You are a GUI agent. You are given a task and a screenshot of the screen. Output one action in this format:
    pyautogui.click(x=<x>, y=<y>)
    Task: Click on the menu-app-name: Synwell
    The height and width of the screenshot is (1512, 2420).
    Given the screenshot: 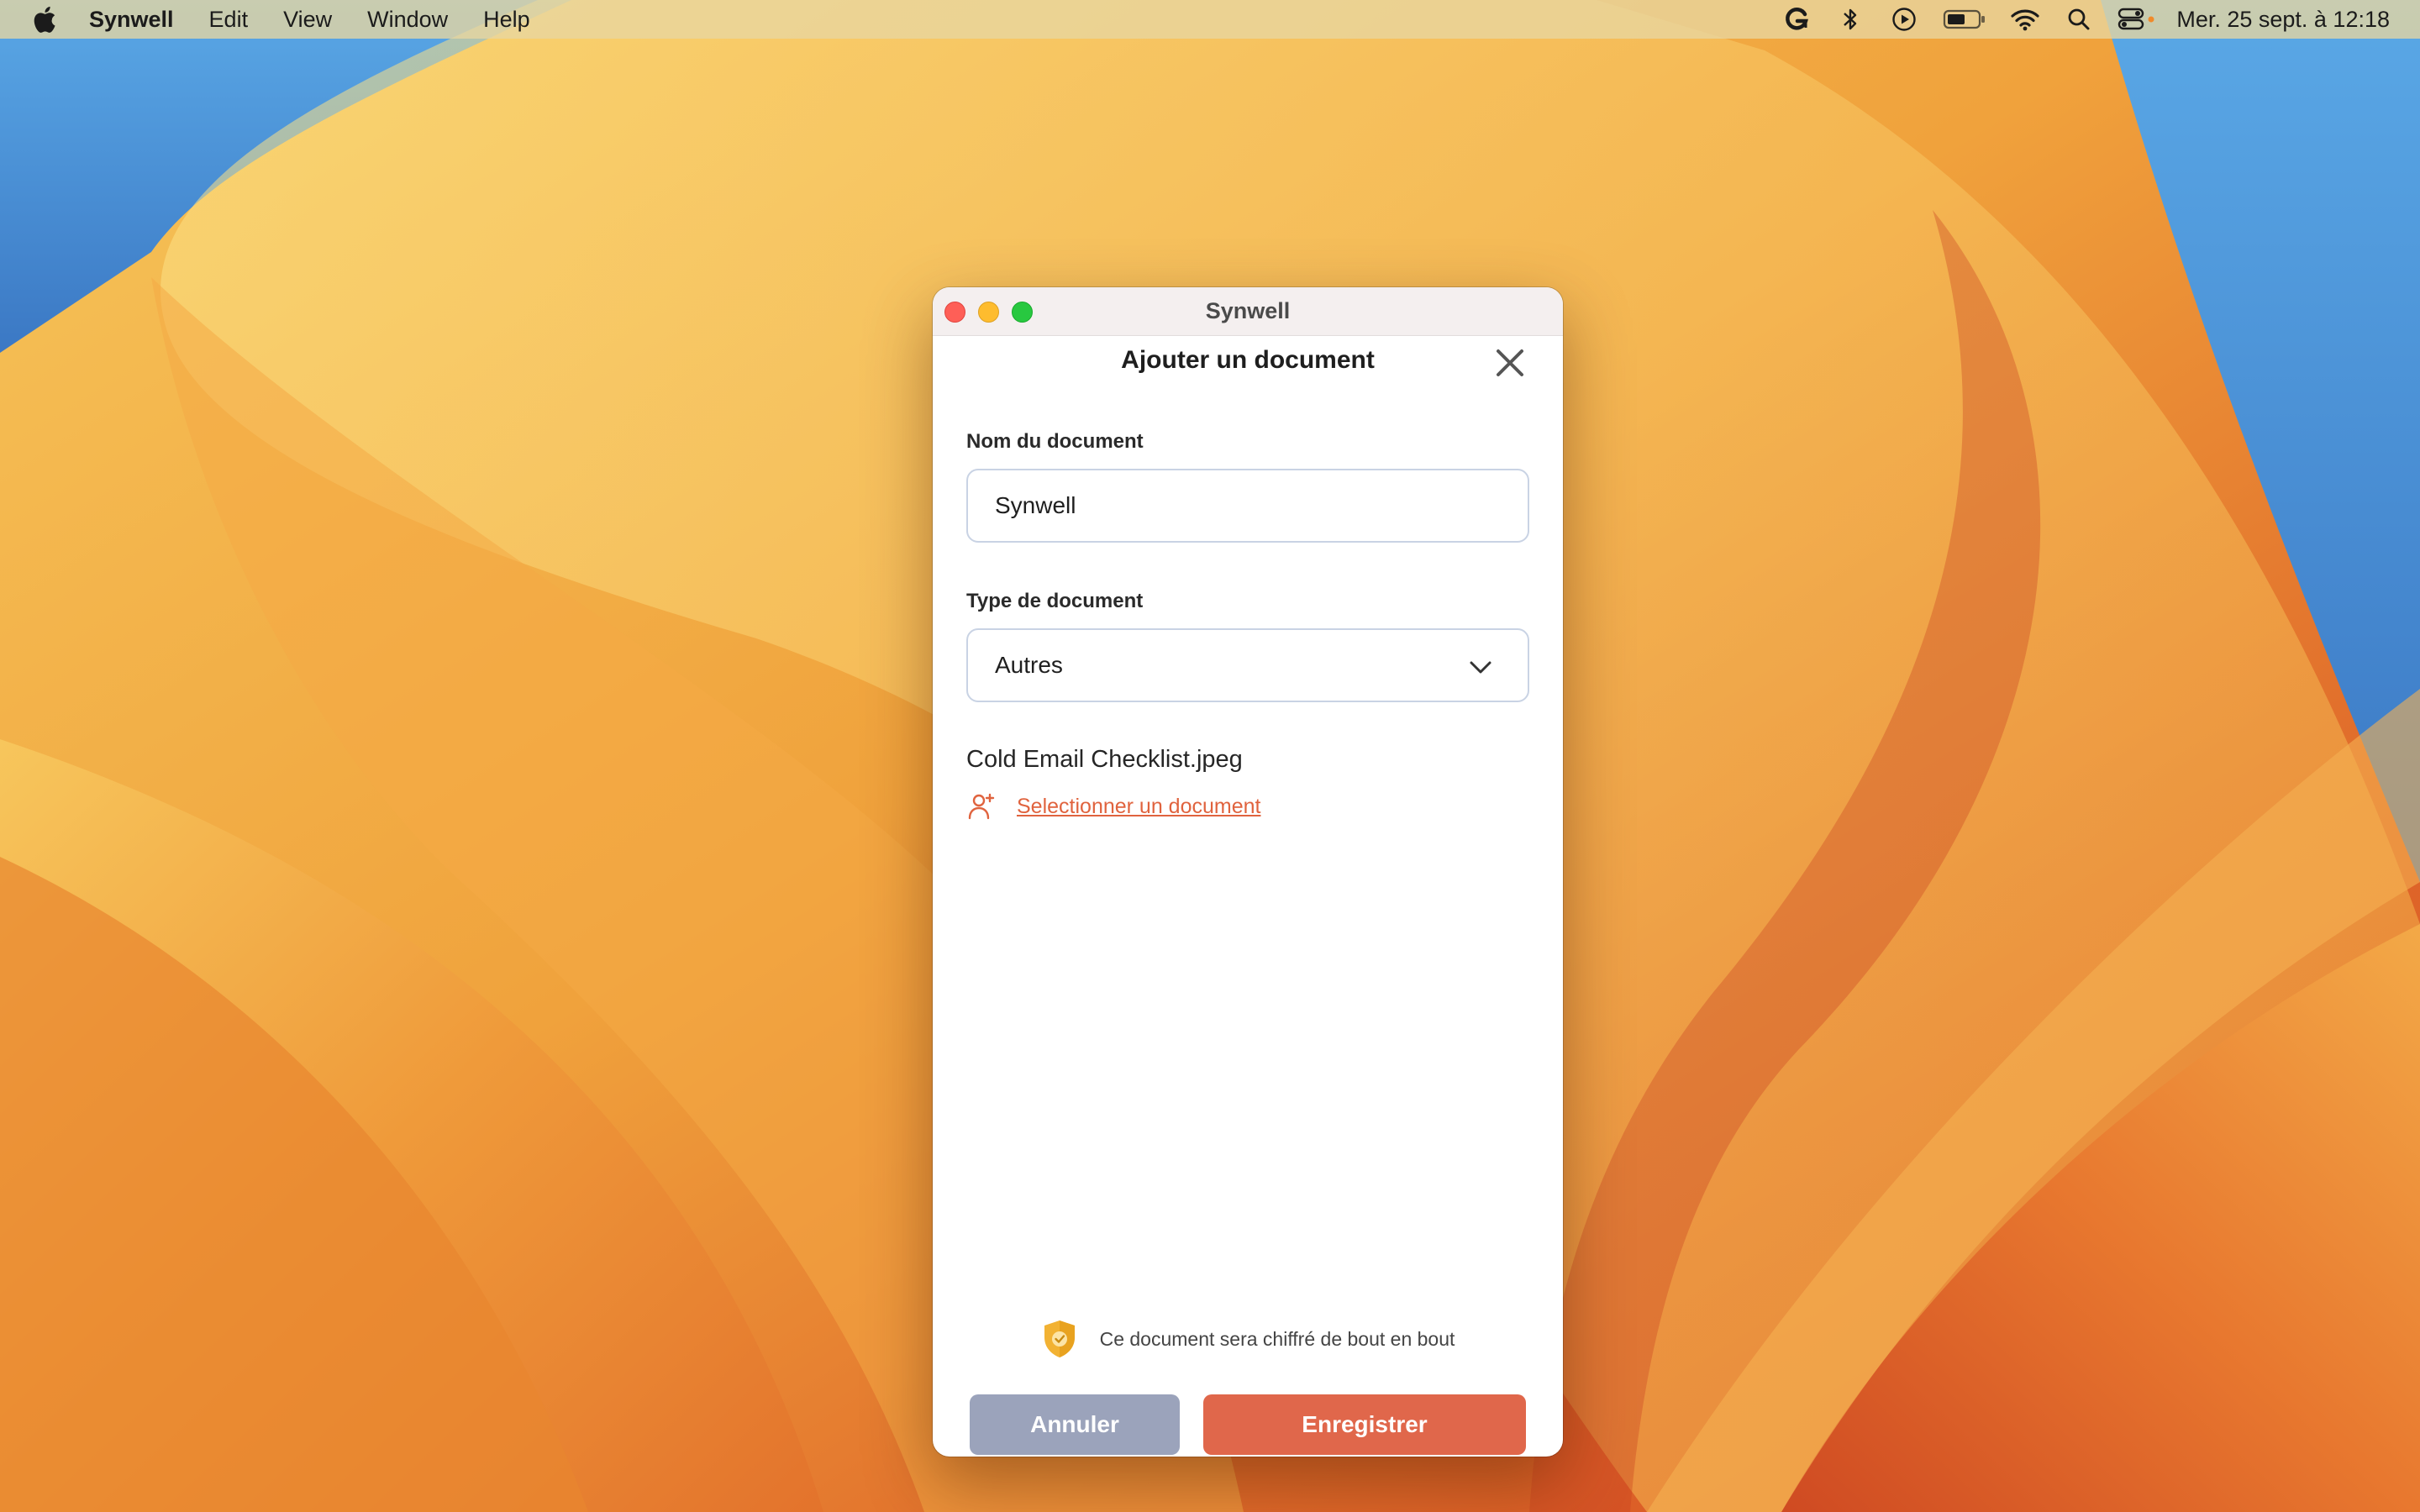 What is the action you would take?
    pyautogui.click(x=131, y=20)
    